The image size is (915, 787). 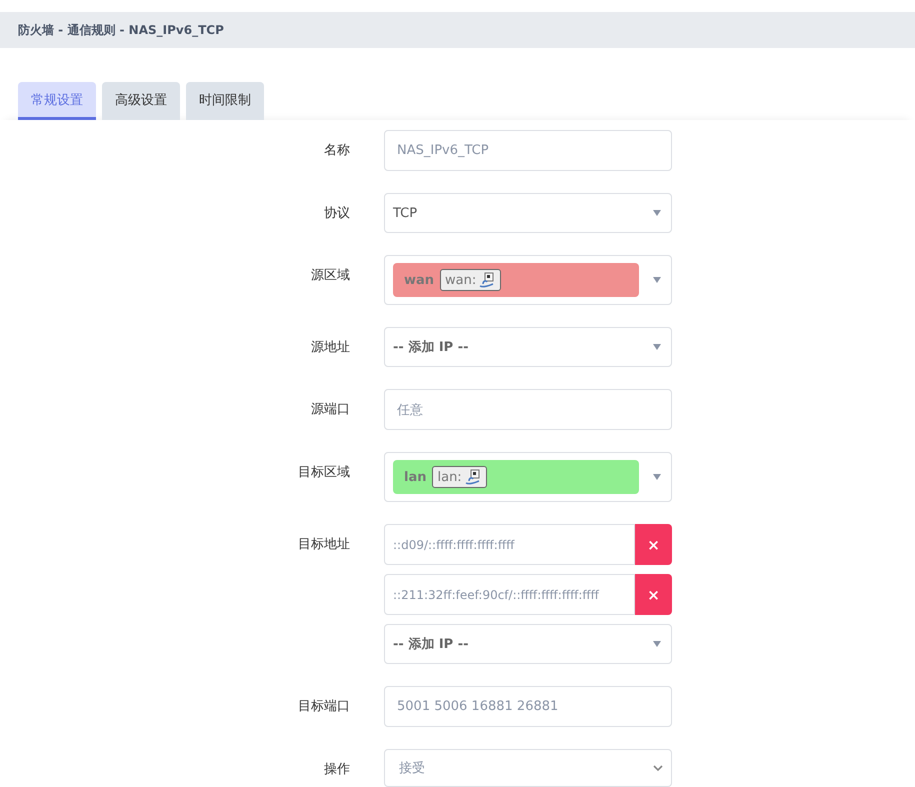 What do you see at coordinates (336, 770) in the screenshot?
I see `field-label: 操作` at bounding box center [336, 770].